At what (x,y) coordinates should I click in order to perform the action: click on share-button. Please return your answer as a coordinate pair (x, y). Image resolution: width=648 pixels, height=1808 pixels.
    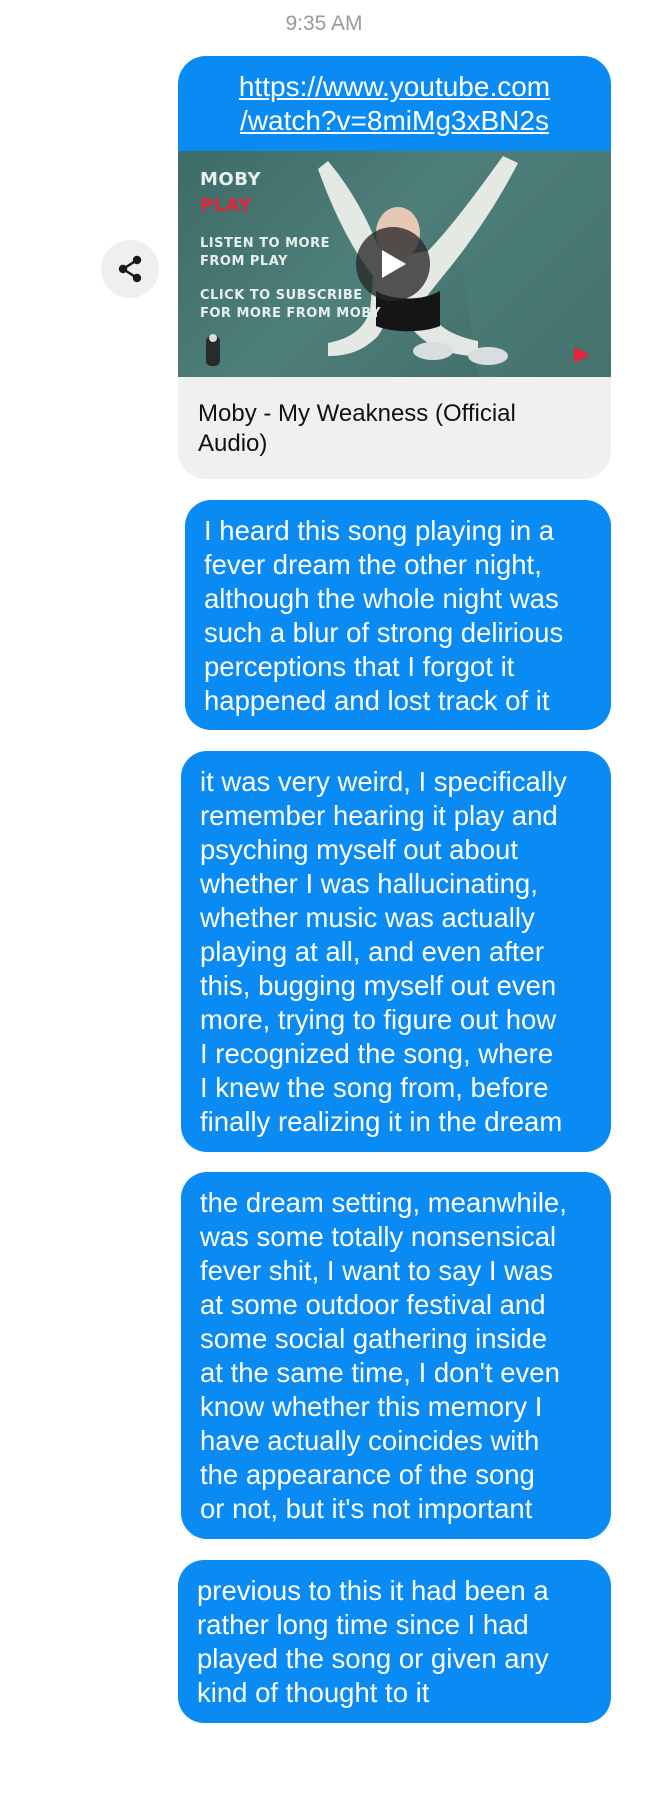
    Looking at the image, I should click on (130, 269).